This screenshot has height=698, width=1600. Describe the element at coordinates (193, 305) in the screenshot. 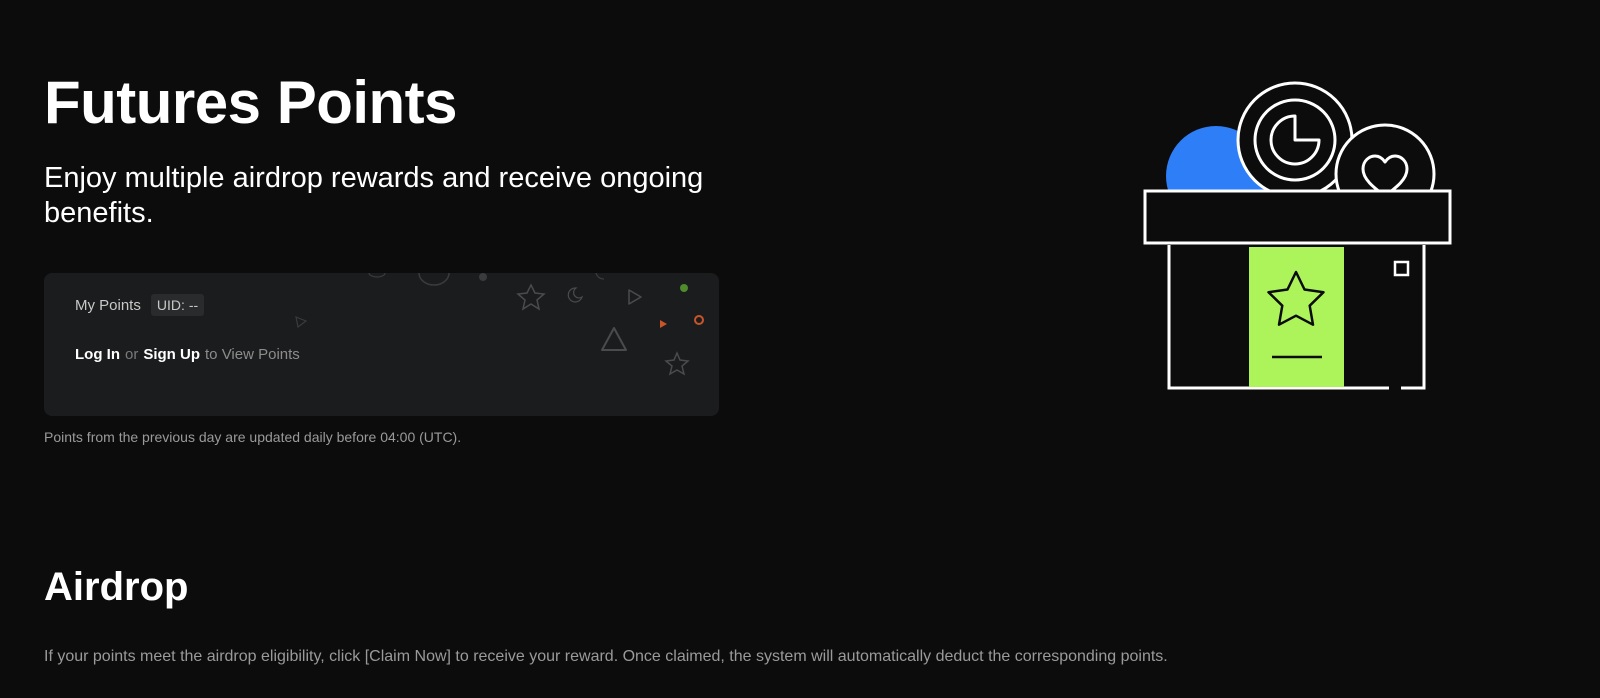

I see `uid-value: --` at that location.